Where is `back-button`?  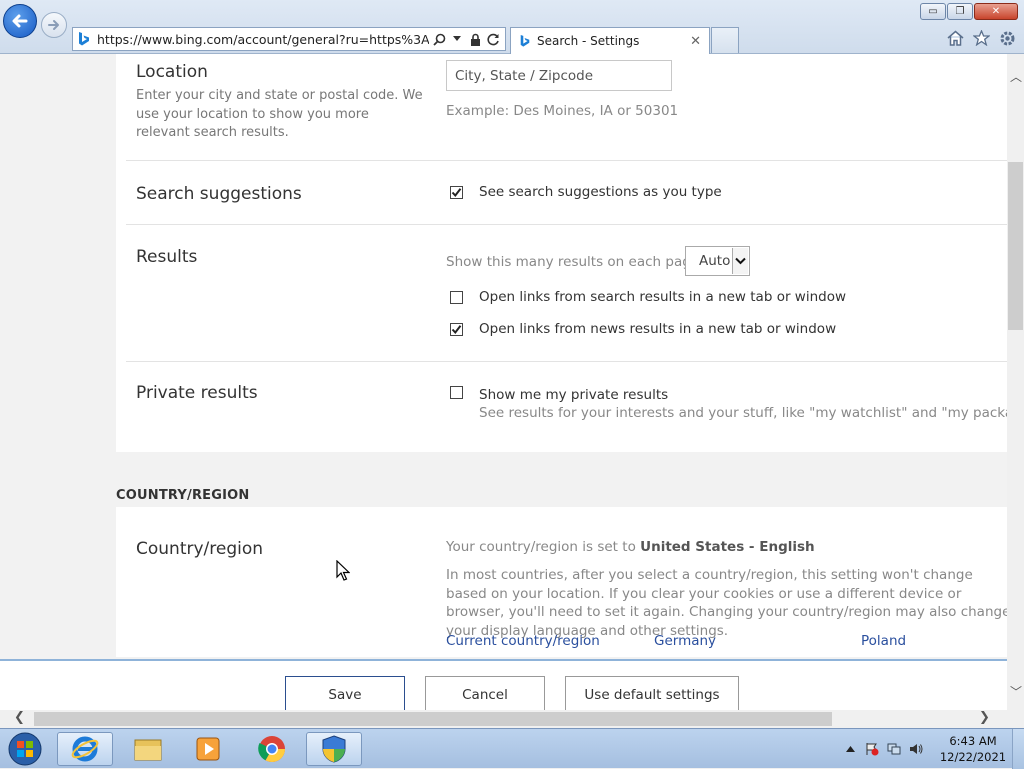
back-button is located at coordinates (20, 21).